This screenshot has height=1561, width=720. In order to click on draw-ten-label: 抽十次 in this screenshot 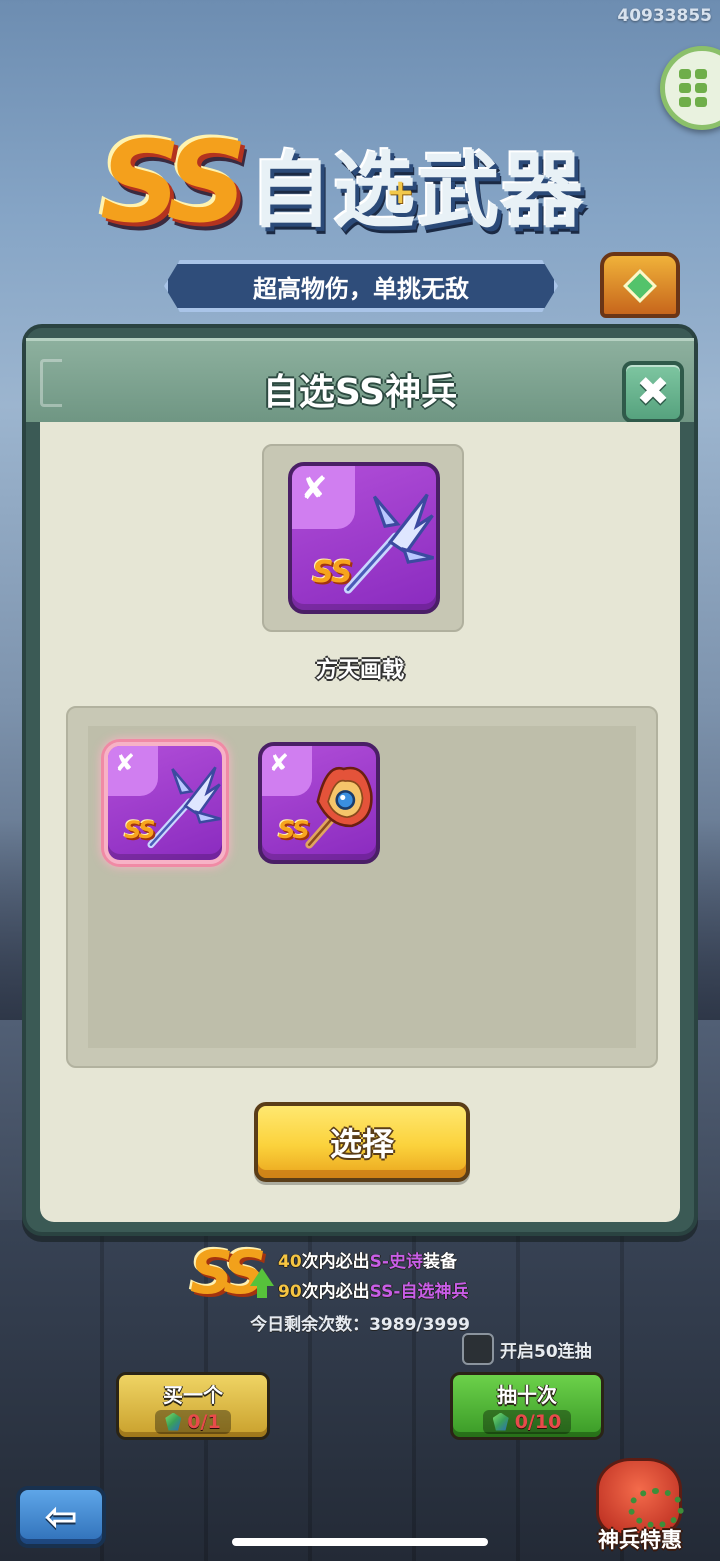, I will do `click(527, 1394)`.